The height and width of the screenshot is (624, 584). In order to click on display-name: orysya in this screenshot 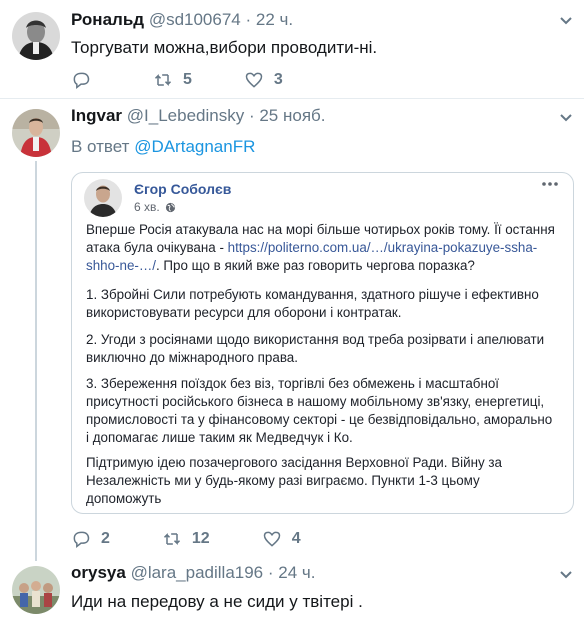, I will do `click(98, 572)`.